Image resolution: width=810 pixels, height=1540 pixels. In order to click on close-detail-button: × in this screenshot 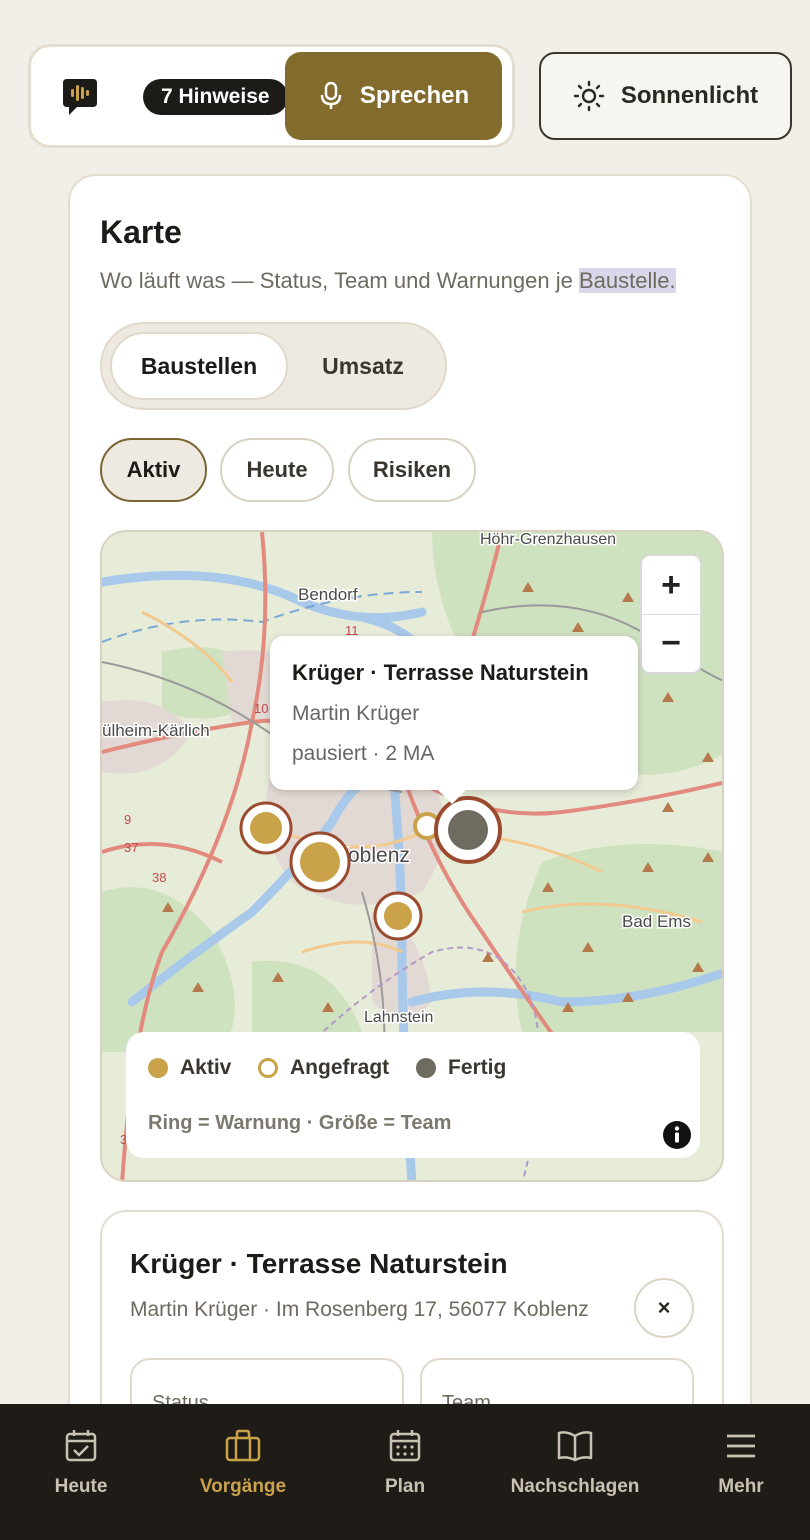, I will do `click(664, 1308)`.